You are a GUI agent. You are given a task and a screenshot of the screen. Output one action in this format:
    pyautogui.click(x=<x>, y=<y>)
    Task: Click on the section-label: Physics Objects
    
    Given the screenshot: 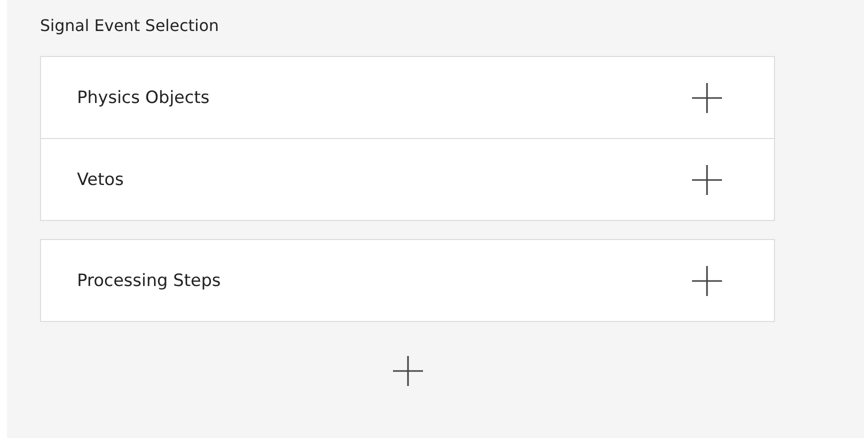 What is the action you would take?
    pyautogui.click(x=143, y=98)
    